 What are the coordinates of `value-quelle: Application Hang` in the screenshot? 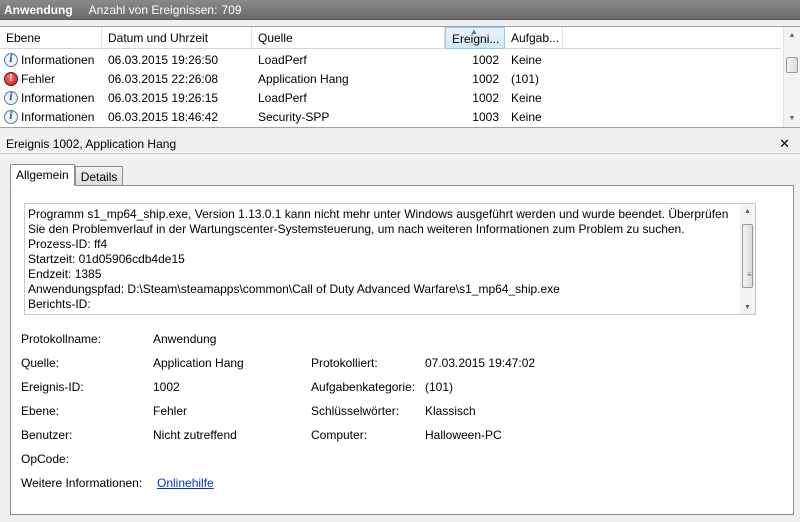 It's located at (198, 363).